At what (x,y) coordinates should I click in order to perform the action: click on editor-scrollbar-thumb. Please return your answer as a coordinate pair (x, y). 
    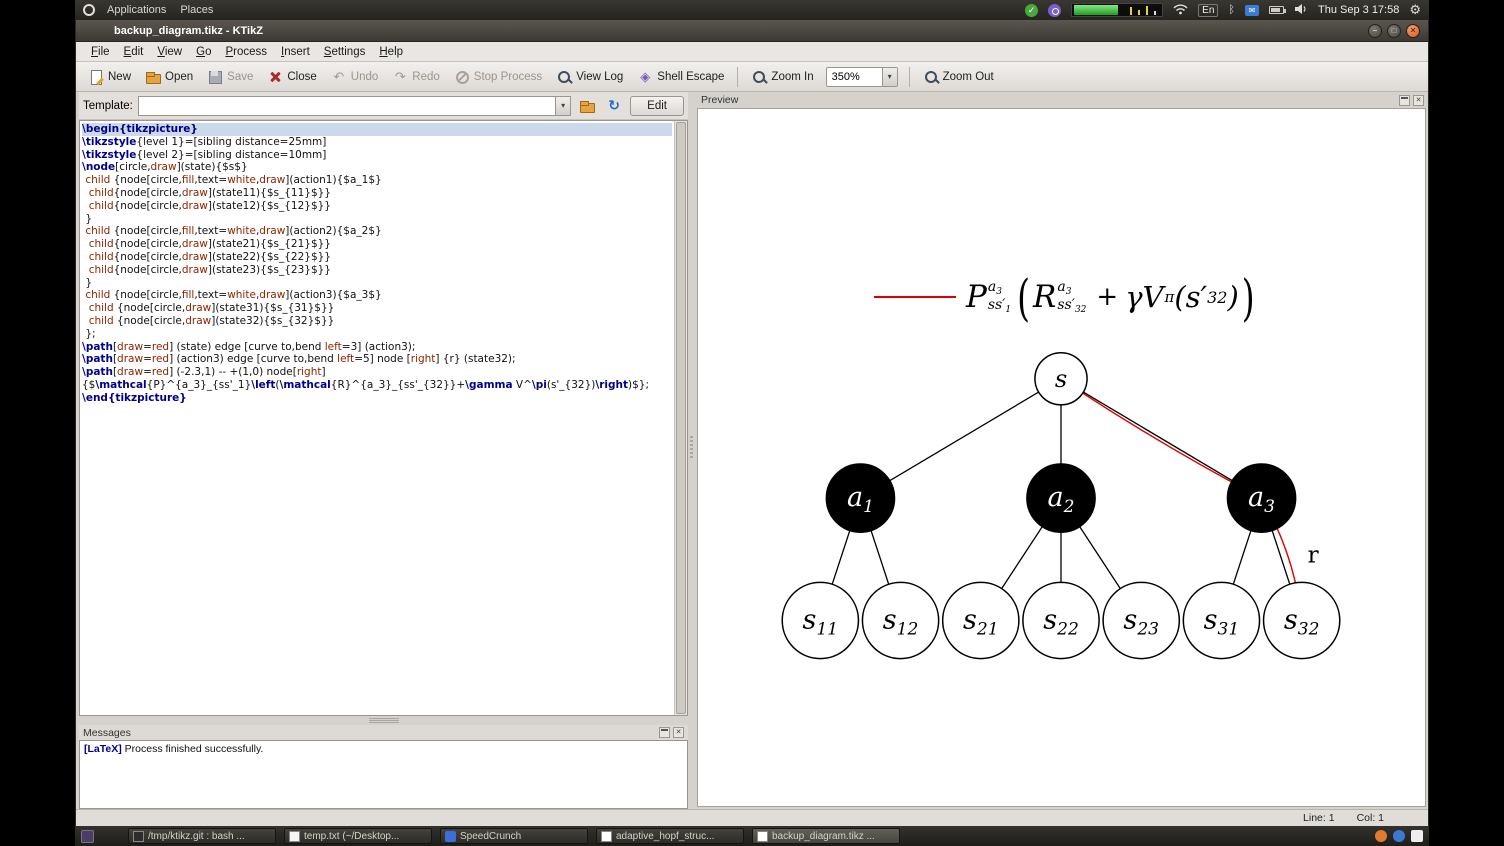
    Looking at the image, I should click on (681, 418).